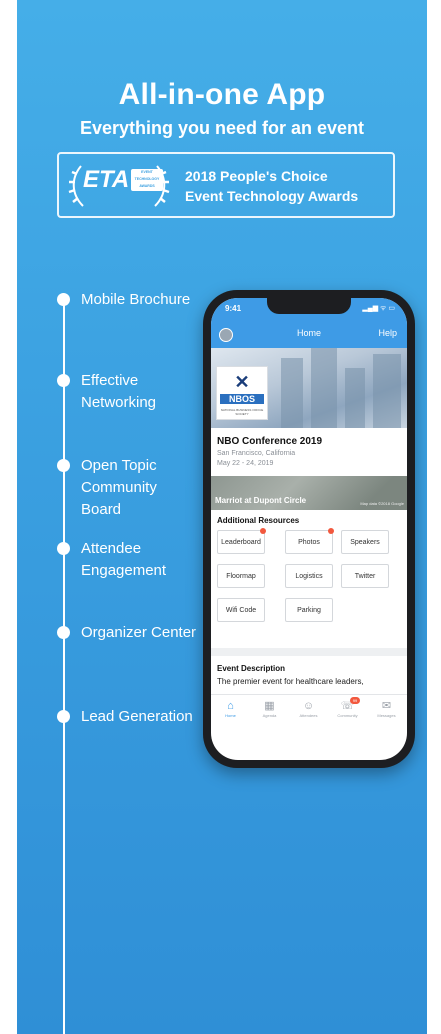 The image size is (441, 1034). Describe the element at coordinates (309, 652) in the screenshot. I see `section-divider` at that location.